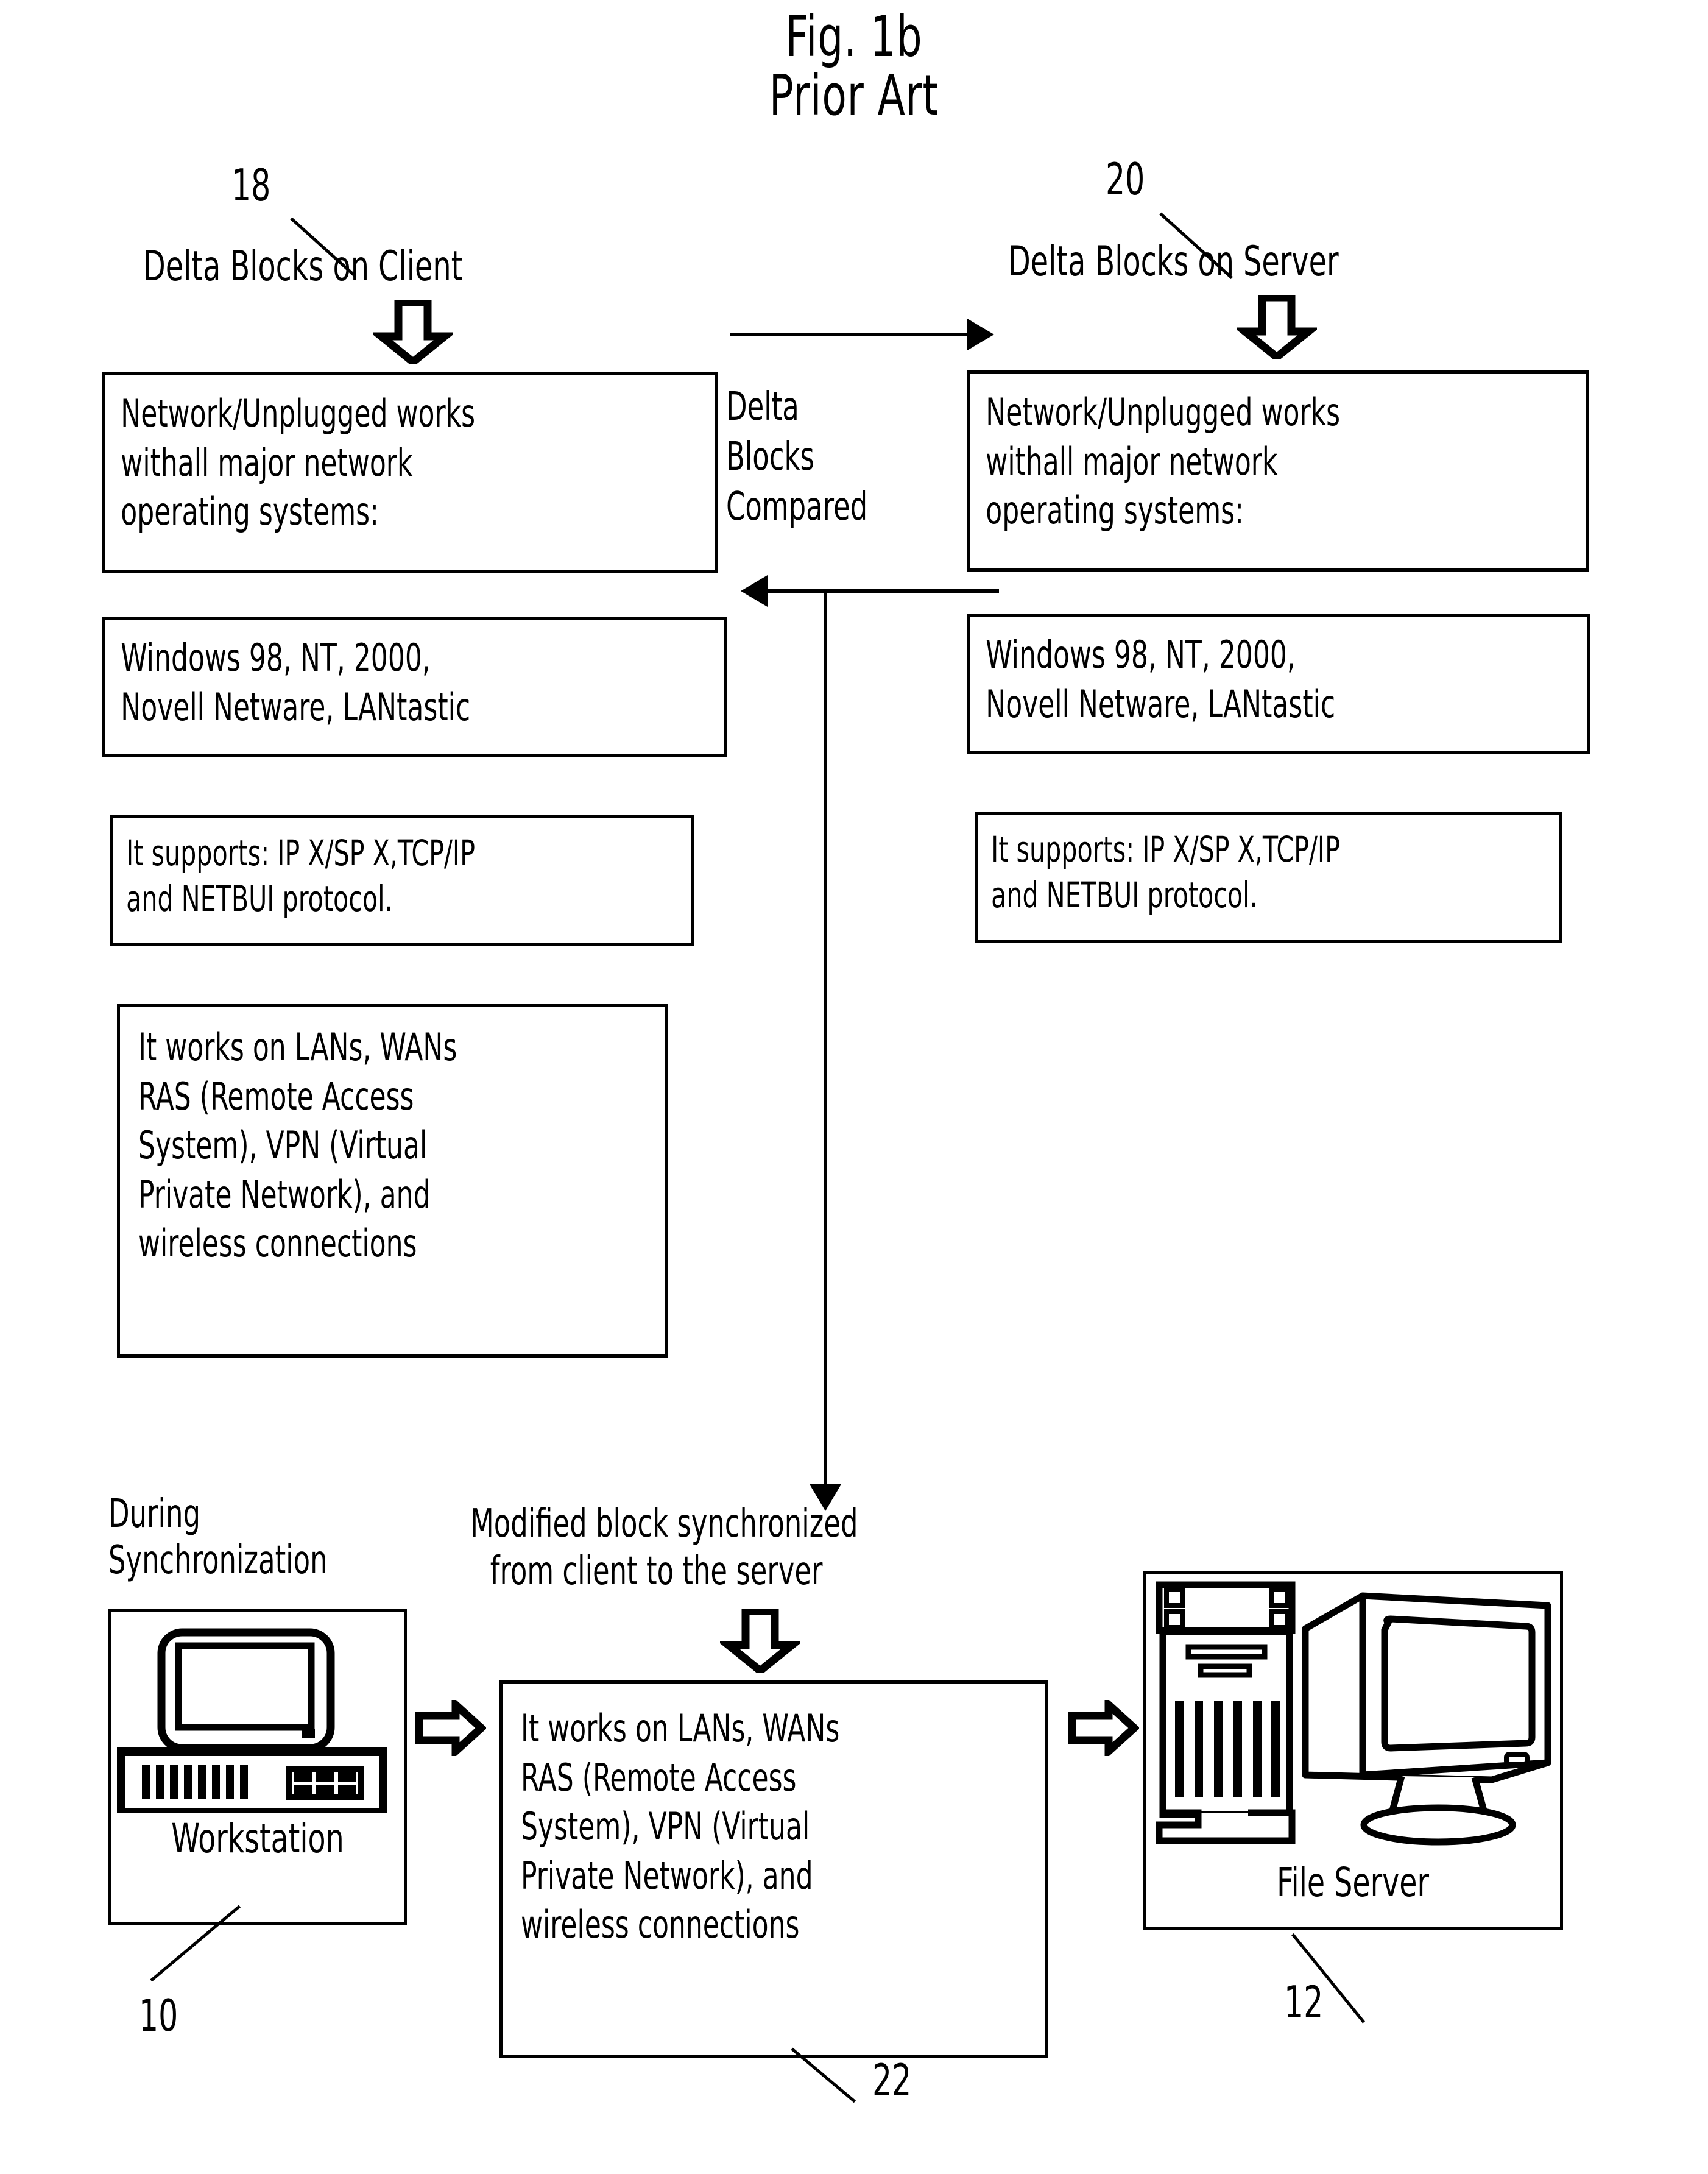 The height and width of the screenshot is (2174, 1708). What do you see at coordinates (1161, 703) in the screenshot?
I see `server-platforms-line-2: Novell Netware, LANtastic` at bounding box center [1161, 703].